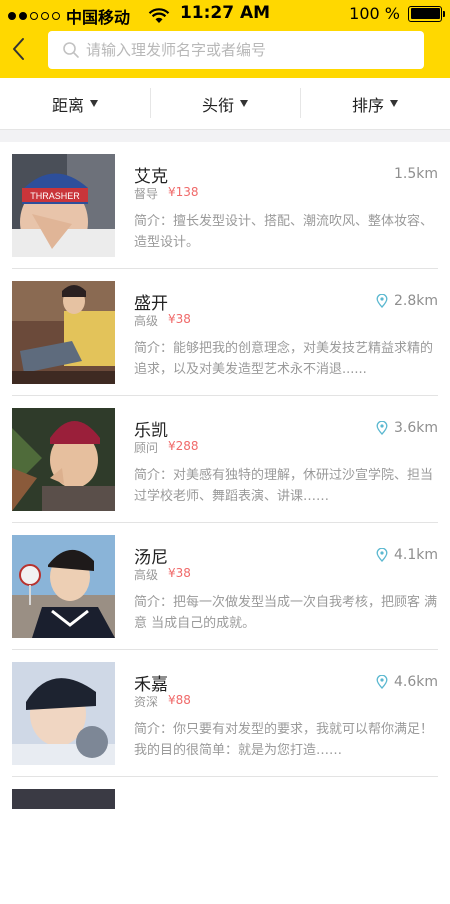 This screenshot has width=450, height=904. What do you see at coordinates (374, 13) in the screenshot?
I see `battery-percent: 100 %` at bounding box center [374, 13].